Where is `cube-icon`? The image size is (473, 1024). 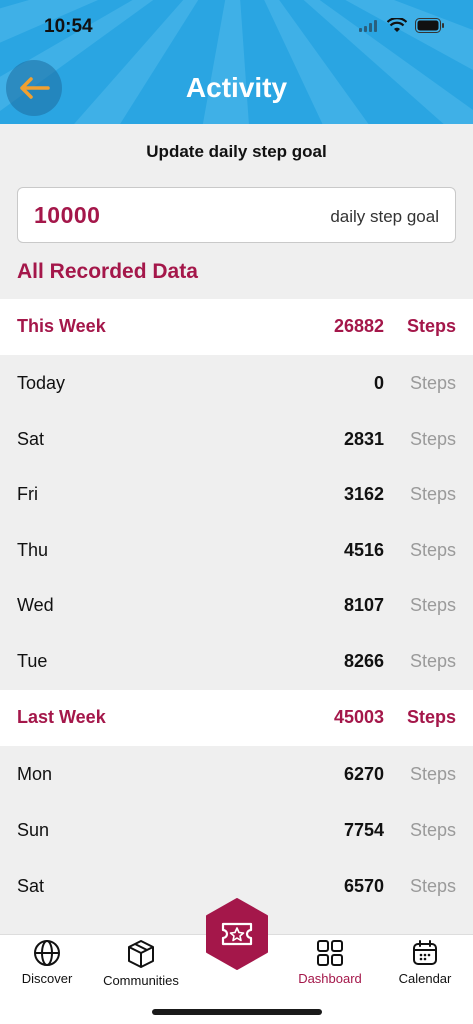 cube-icon is located at coordinates (141, 954).